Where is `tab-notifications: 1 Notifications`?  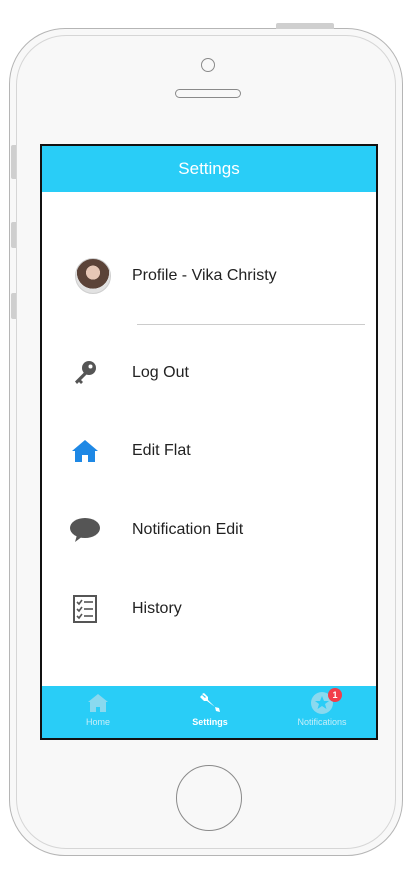 tab-notifications: 1 Notifications is located at coordinates (321, 712).